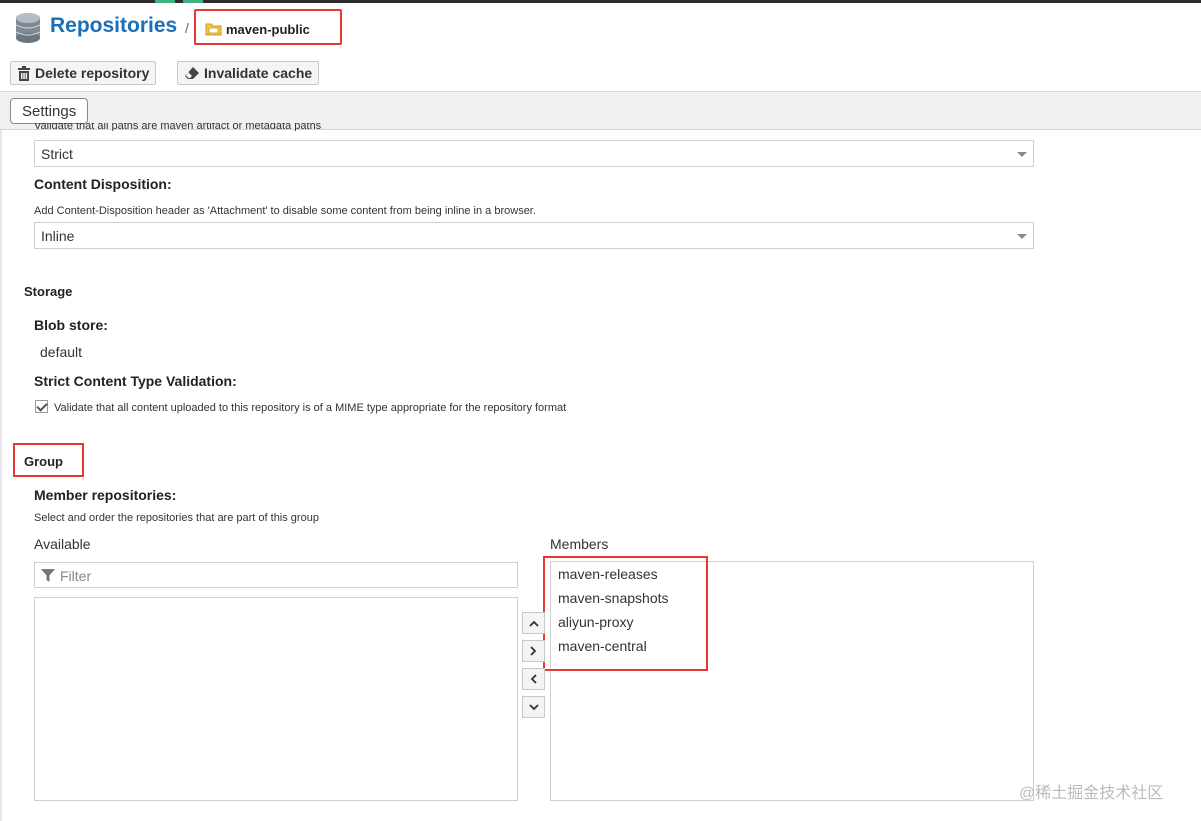 The height and width of the screenshot is (821, 1201). I want to click on invalidate-cache-label: Invalidate cache, so click(258, 73).